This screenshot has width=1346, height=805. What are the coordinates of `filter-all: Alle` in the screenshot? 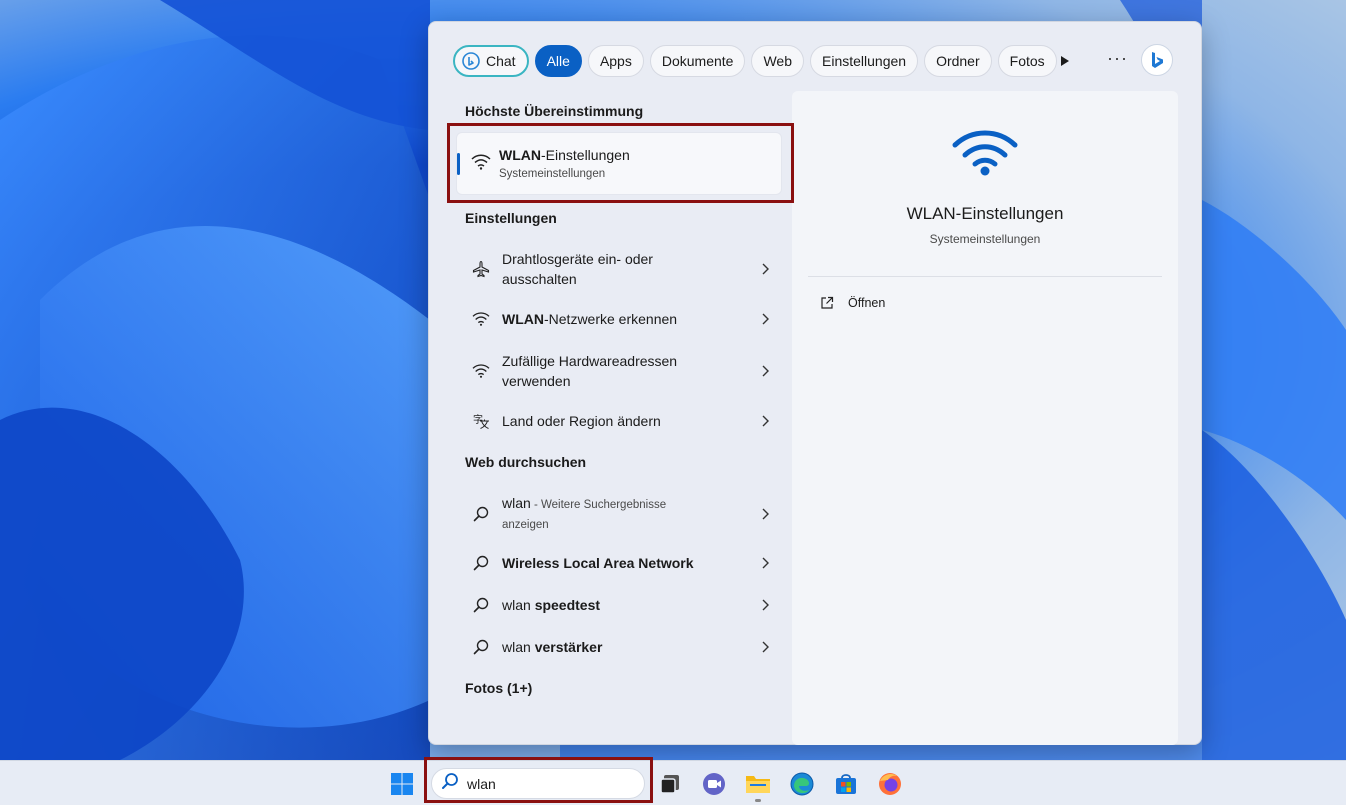 It's located at (558, 61).